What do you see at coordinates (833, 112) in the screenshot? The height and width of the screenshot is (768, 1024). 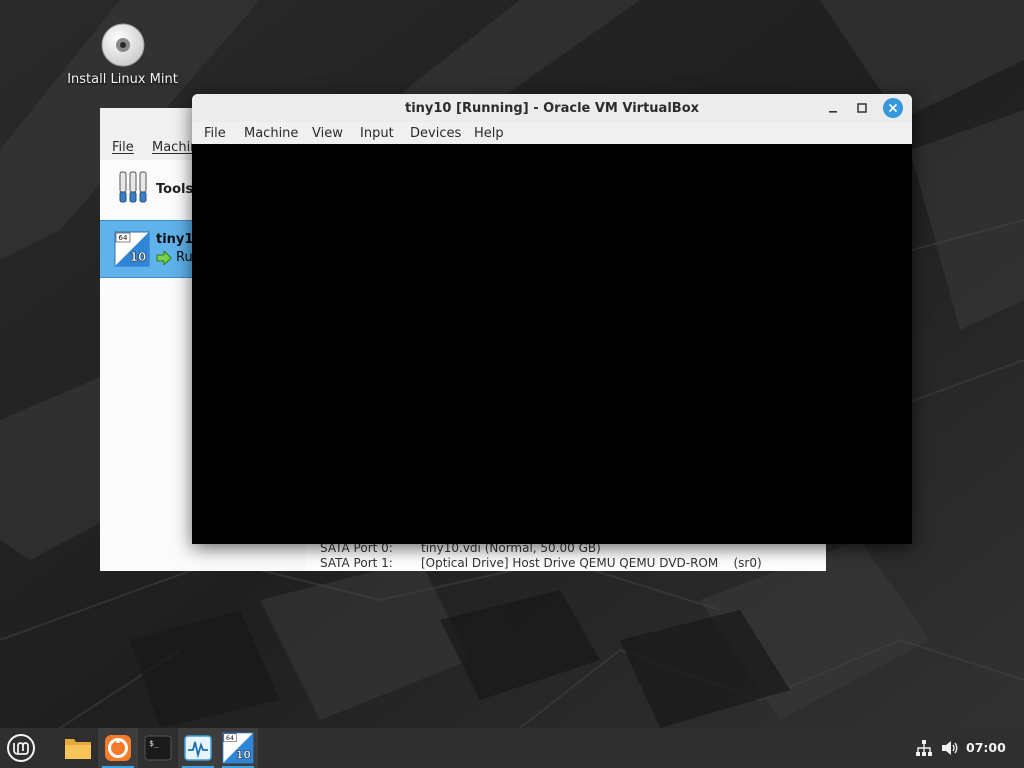 I see `minimize-icon` at bounding box center [833, 112].